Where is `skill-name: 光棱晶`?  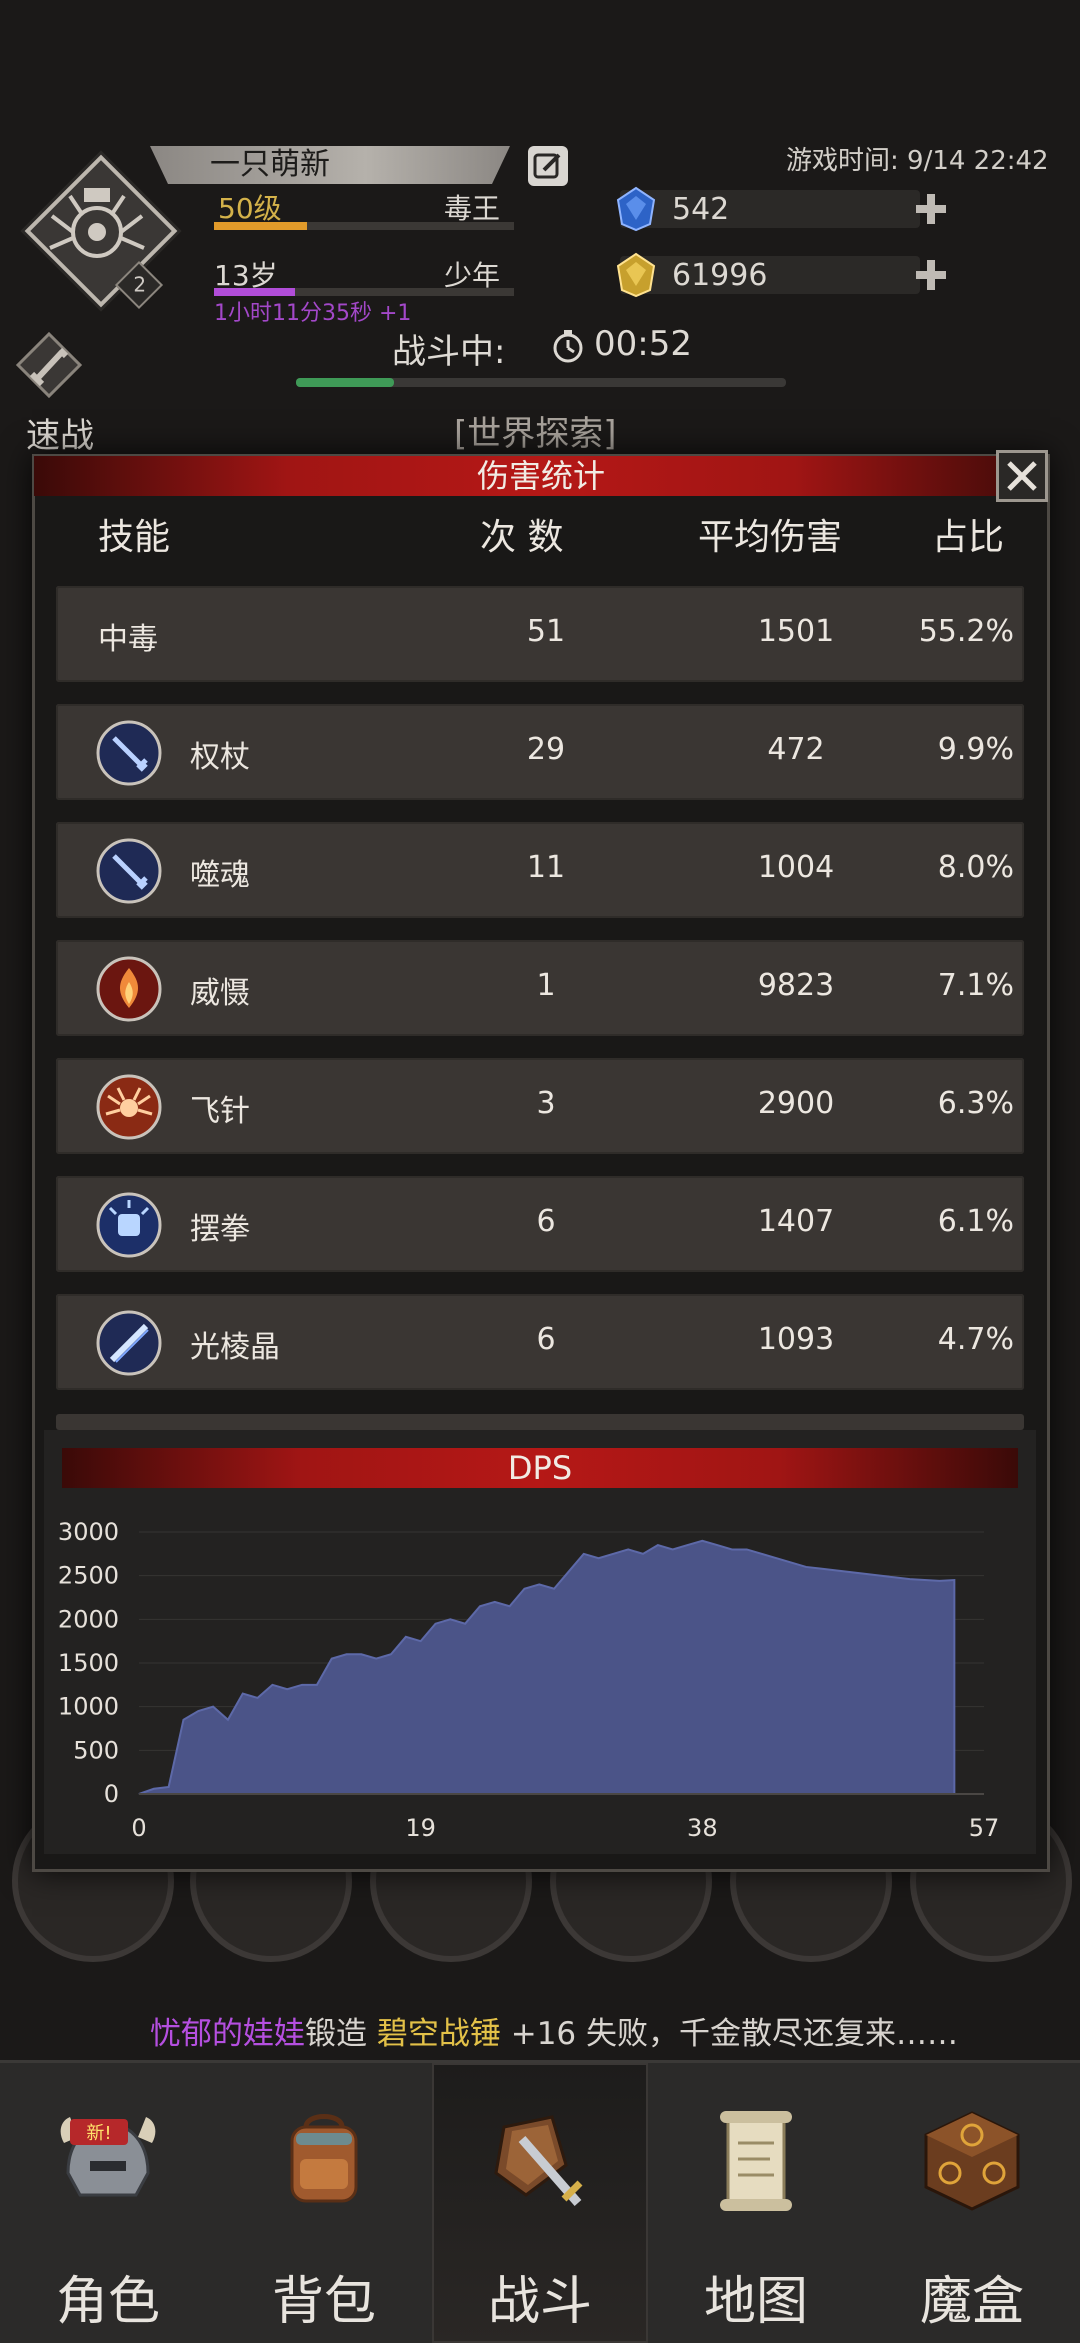 skill-name: 光棱晶 is located at coordinates (235, 1347).